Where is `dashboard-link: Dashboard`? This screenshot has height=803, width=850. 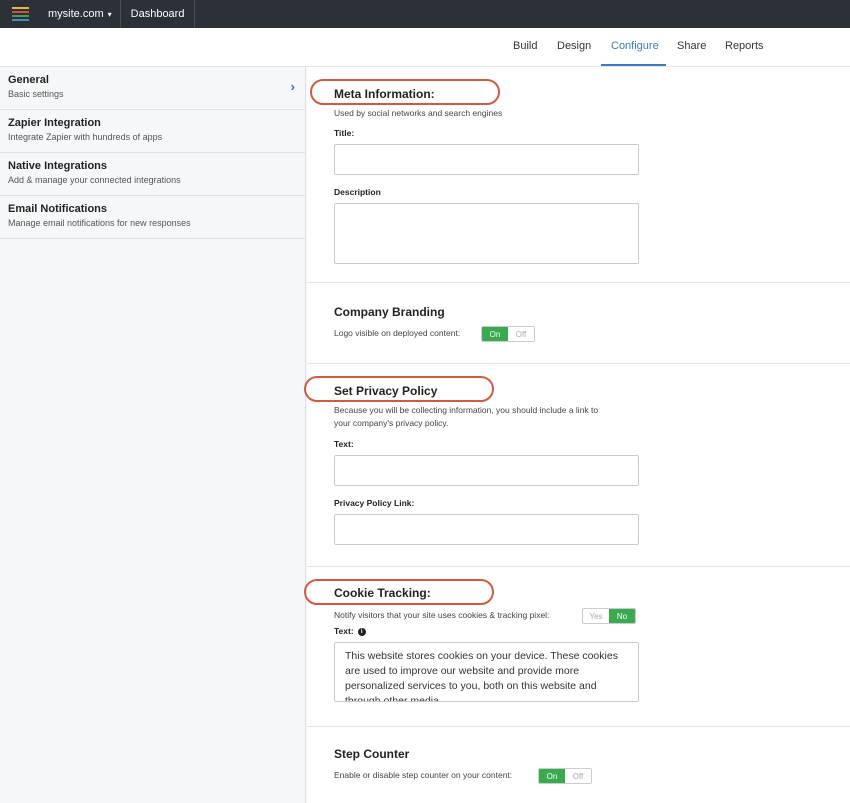 dashboard-link: Dashboard is located at coordinates (158, 14).